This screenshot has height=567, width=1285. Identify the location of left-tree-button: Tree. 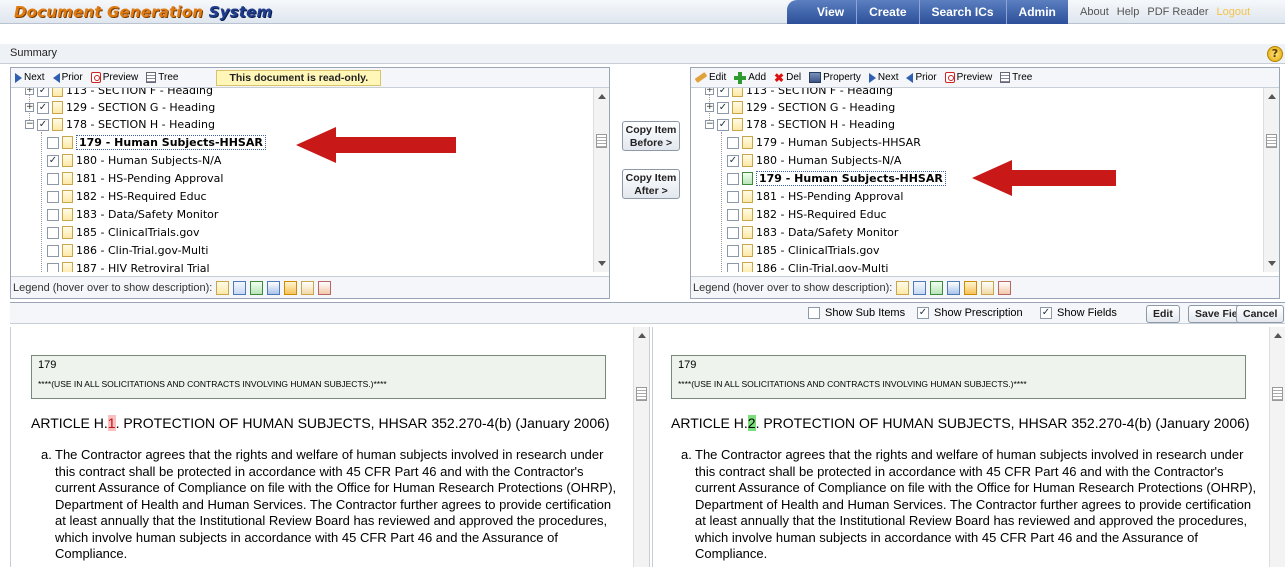
(162, 77).